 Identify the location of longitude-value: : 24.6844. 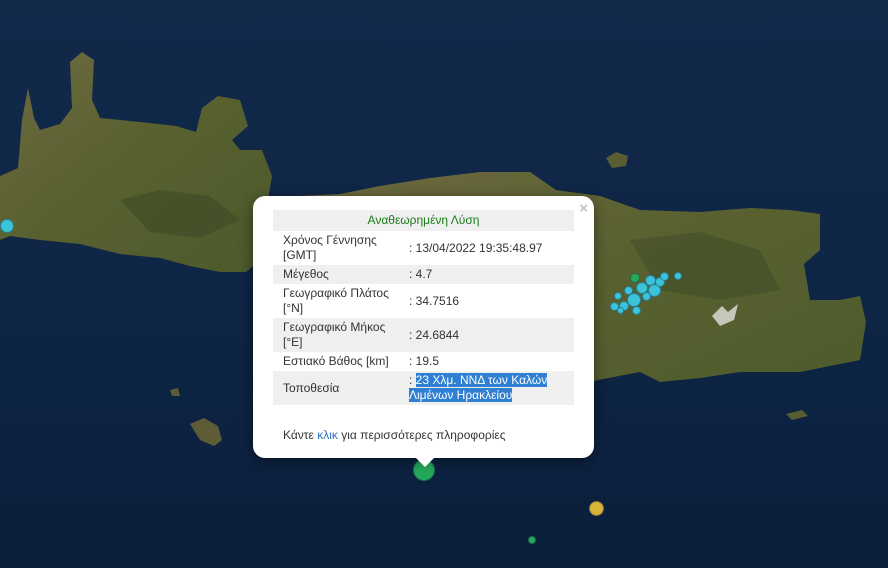
(434, 334).